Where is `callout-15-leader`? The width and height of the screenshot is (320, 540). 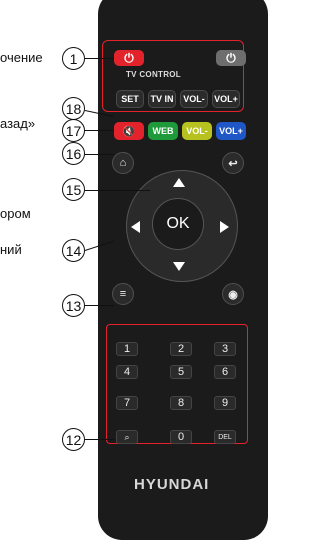 callout-15-leader is located at coordinates (117, 191).